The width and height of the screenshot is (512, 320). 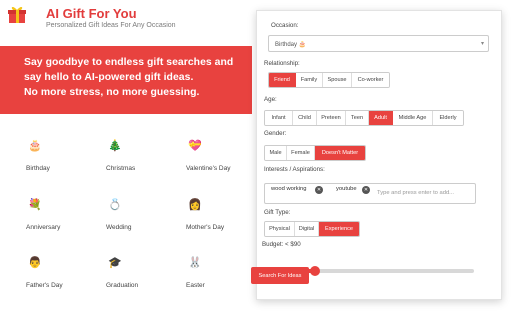 What do you see at coordinates (195, 205) in the screenshot?
I see `woman-icon: 👩` at bounding box center [195, 205].